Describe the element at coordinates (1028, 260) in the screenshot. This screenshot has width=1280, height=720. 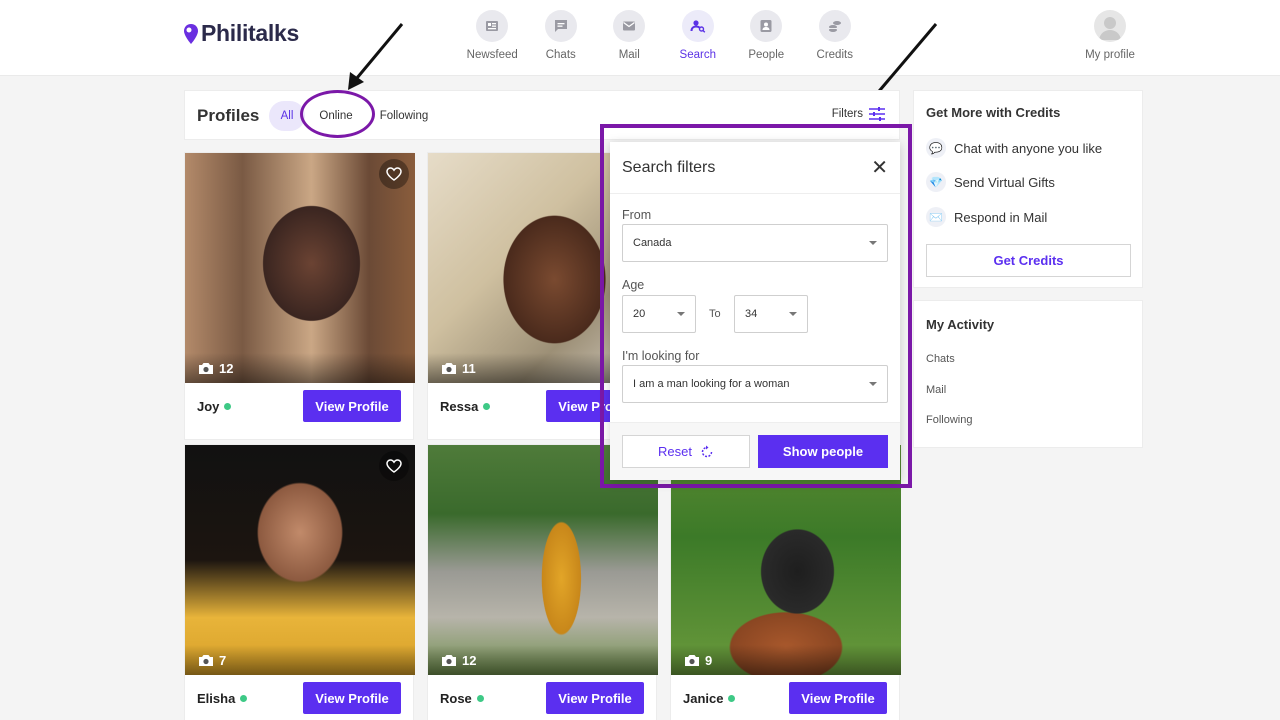
I see `get-credits-button: Get Credits` at that location.